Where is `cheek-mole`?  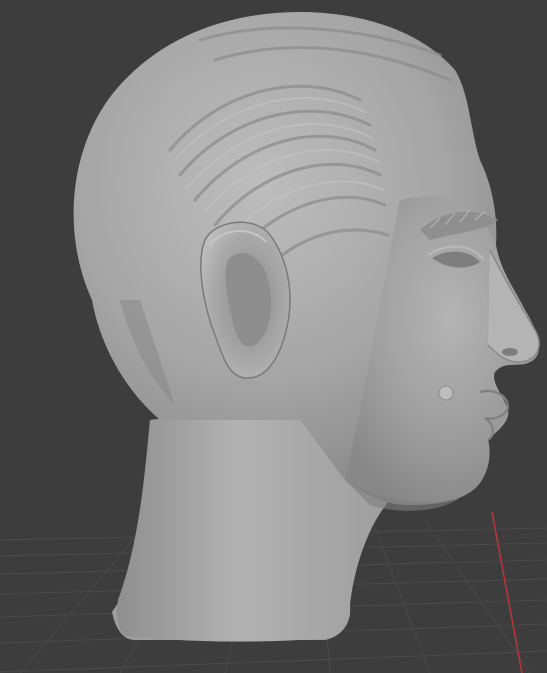
cheek-mole is located at coordinates (446, 393).